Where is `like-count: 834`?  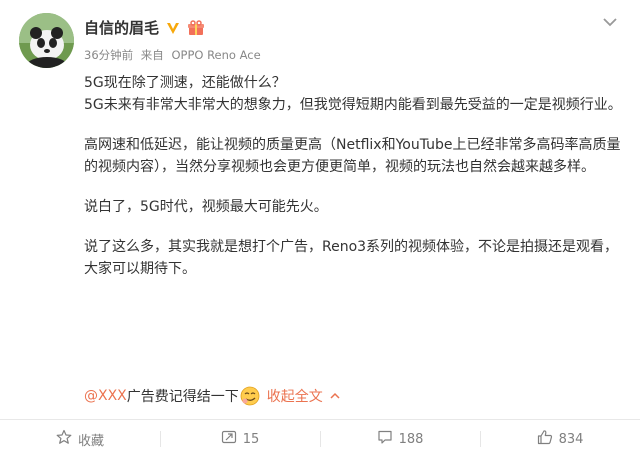 like-count: 834 is located at coordinates (571, 439).